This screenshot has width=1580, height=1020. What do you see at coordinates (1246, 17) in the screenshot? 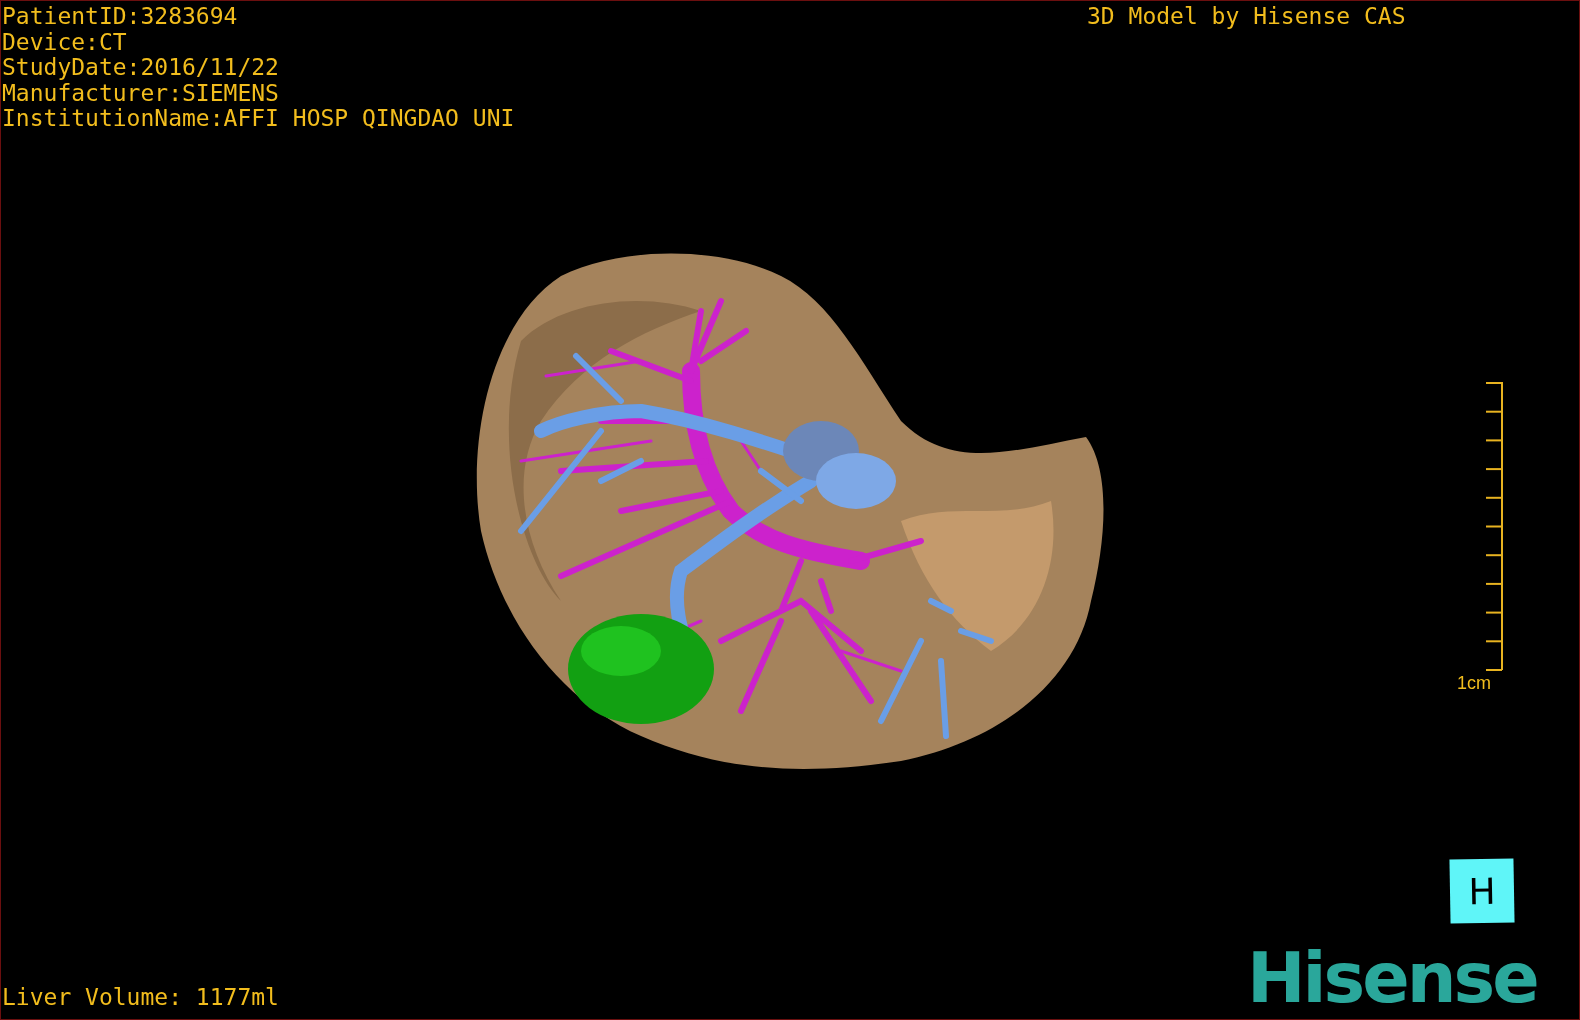
I see `model-title: 3D Model by Hisense CAS` at bounding box center [1246, 17].